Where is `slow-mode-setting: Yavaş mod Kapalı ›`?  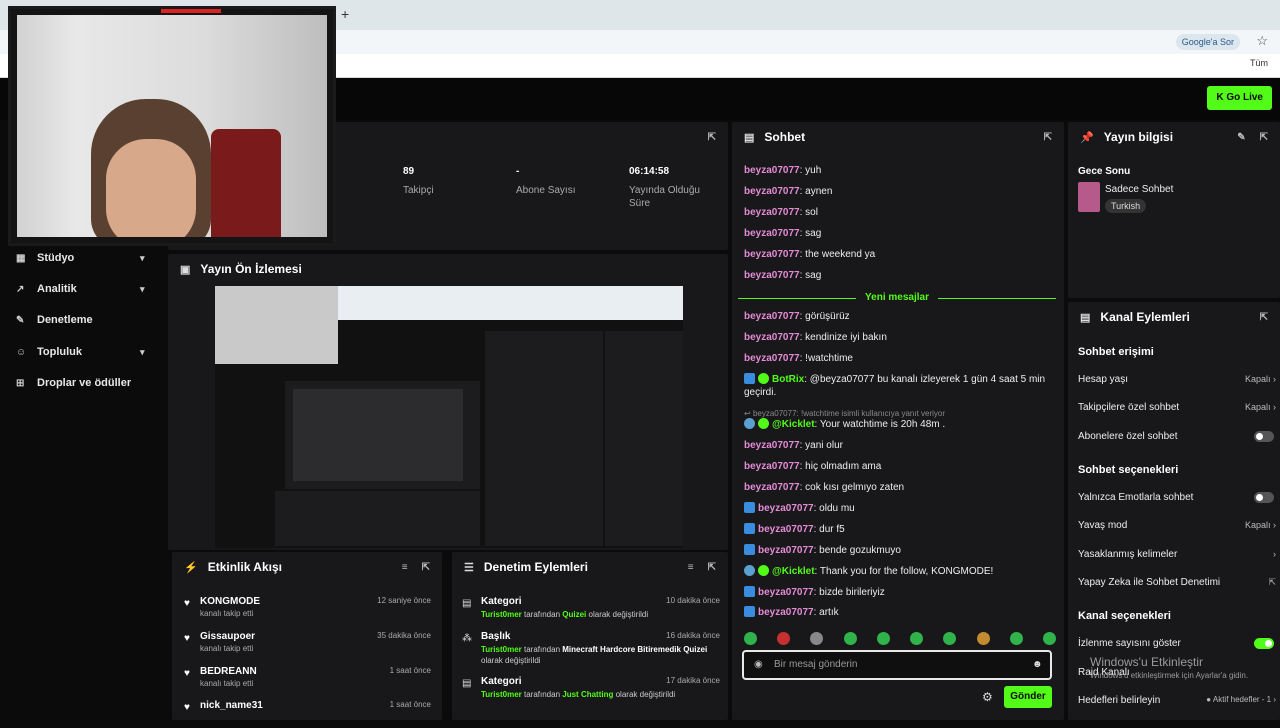
slow-mode-setting: Yavaş mod Kapalı › is located at coordinates (1178, 525).